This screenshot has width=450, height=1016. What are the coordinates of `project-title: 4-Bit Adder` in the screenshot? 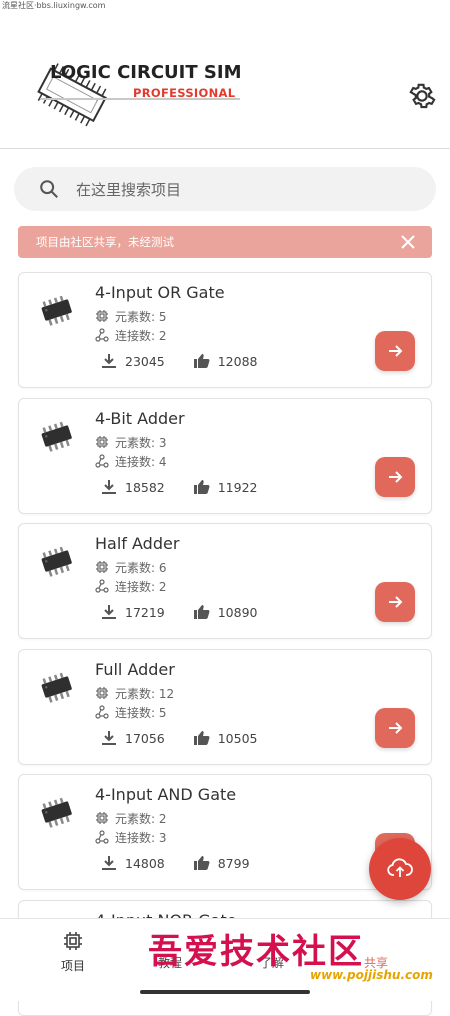 It's located at (140, 418).